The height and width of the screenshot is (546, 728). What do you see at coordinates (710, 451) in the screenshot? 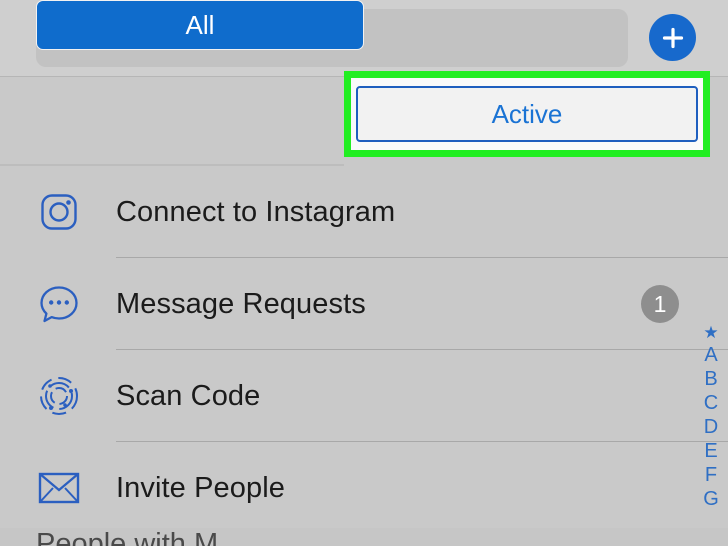
I see `alphabet-index-letter: E` at bounding box center [710, 451].